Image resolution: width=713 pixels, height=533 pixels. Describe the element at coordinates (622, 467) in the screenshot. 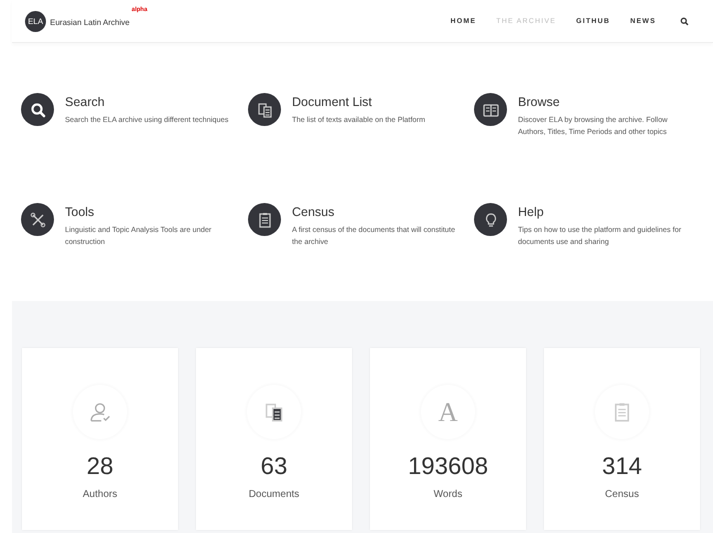

I see `stat-value: 314` at that location.